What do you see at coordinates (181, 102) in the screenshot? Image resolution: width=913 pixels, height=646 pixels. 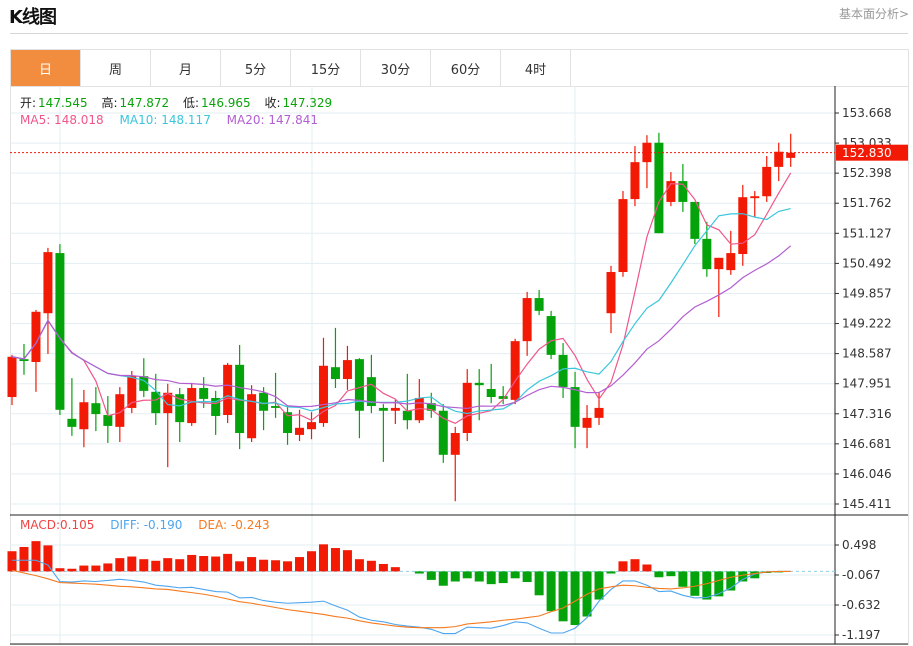 I see `ohlc-info: 开: 147.545 高: 147.872 低: 146.965 收: 147.329` at bounding box center [181, 102].